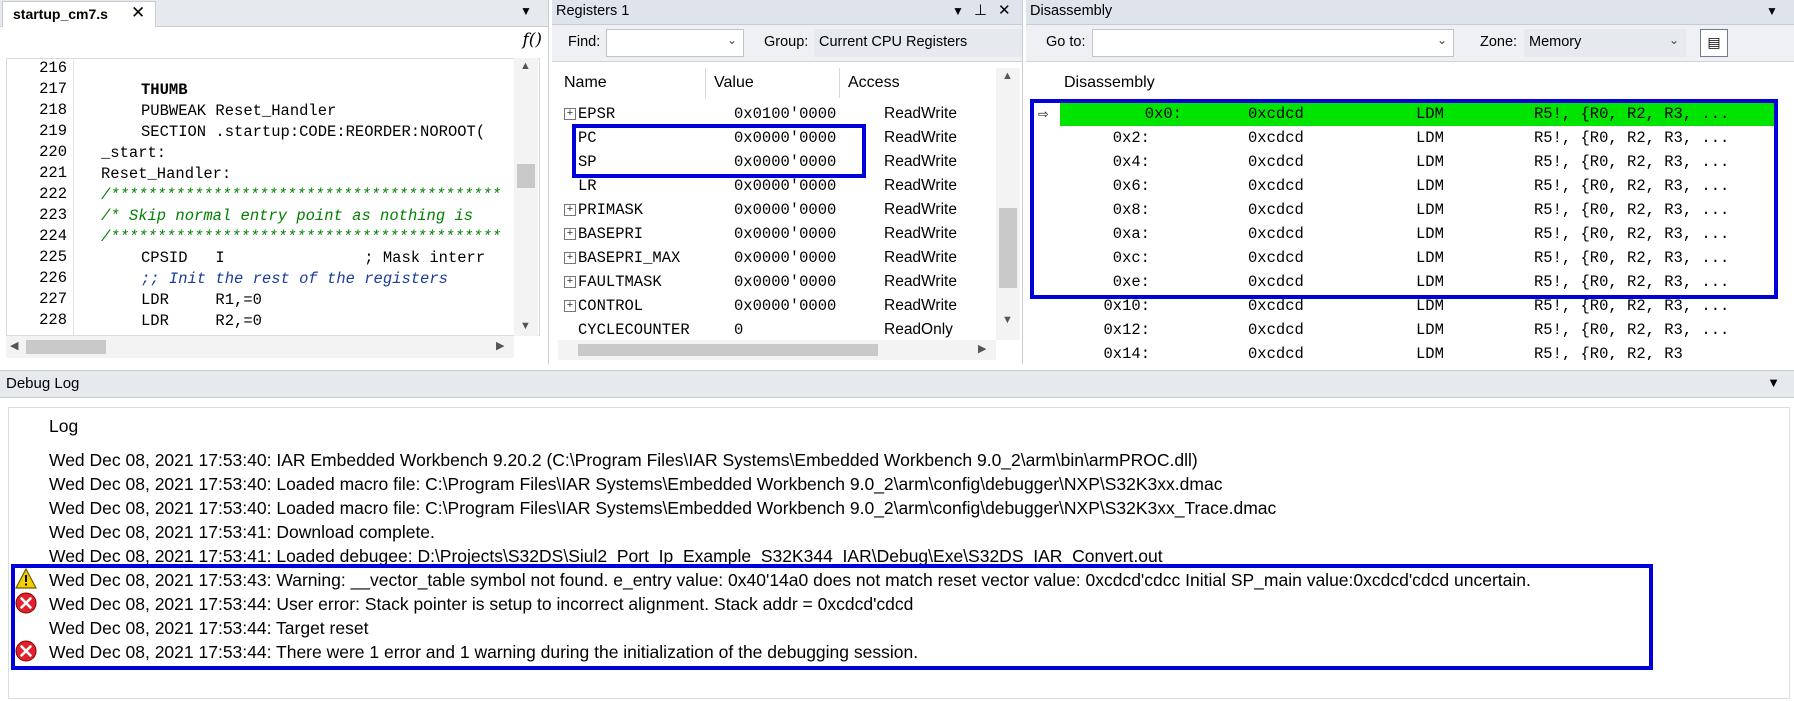 Image resolution: width=1794 pixels, height=701 pixels. I want to click on code-line: SECTION .startup:CODE:REORDER:NOROOT(, so click(313, 132).